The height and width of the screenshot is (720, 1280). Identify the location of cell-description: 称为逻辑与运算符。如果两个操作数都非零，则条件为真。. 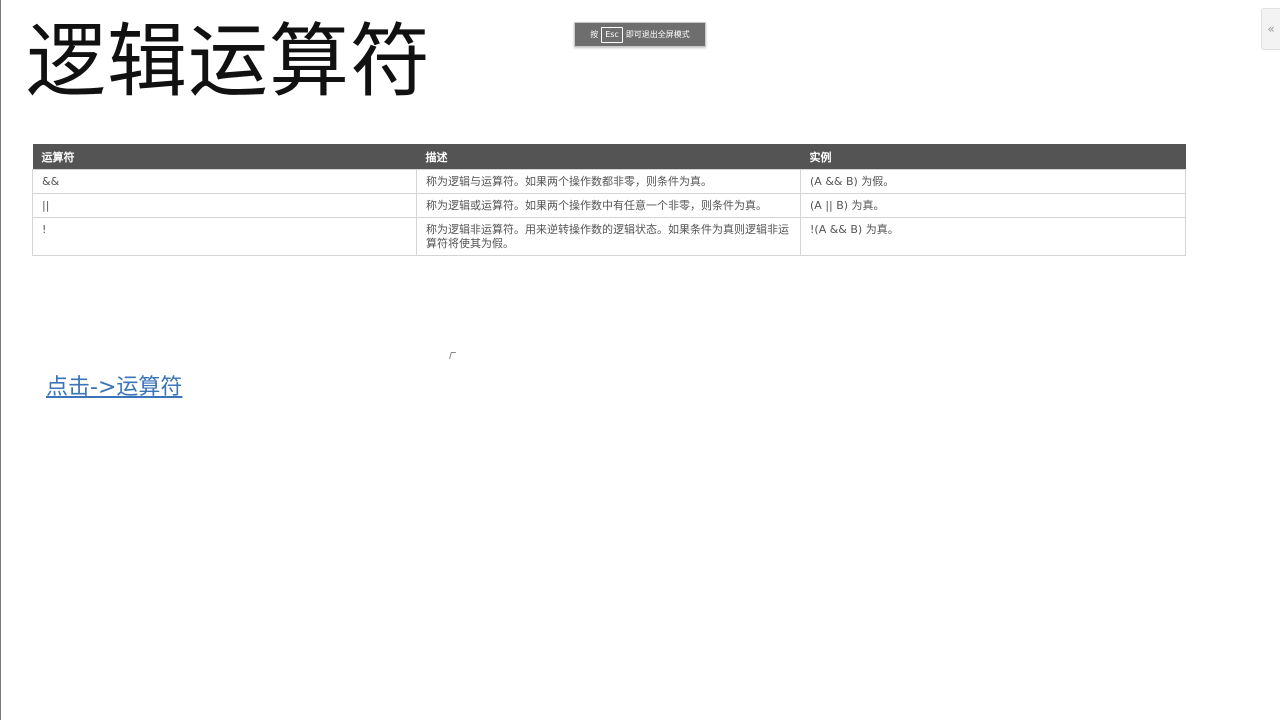
(608, 181).